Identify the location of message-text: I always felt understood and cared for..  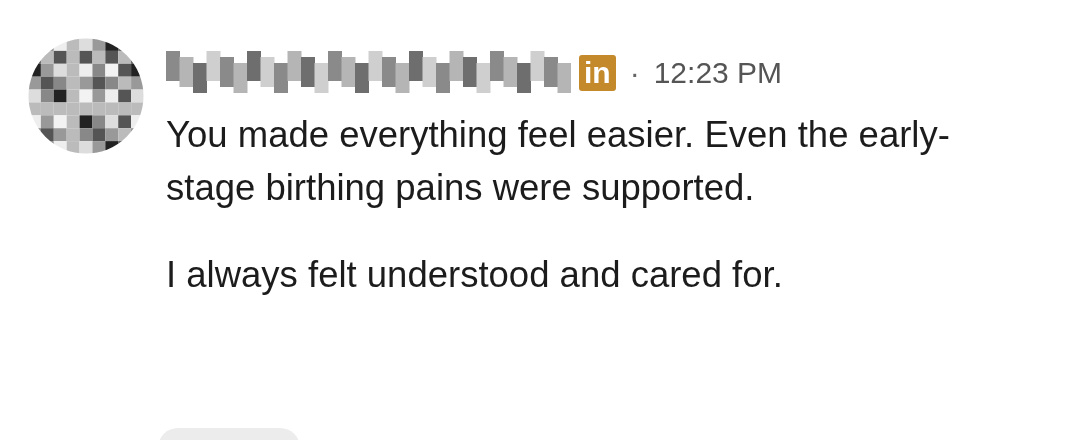
(475, 275).